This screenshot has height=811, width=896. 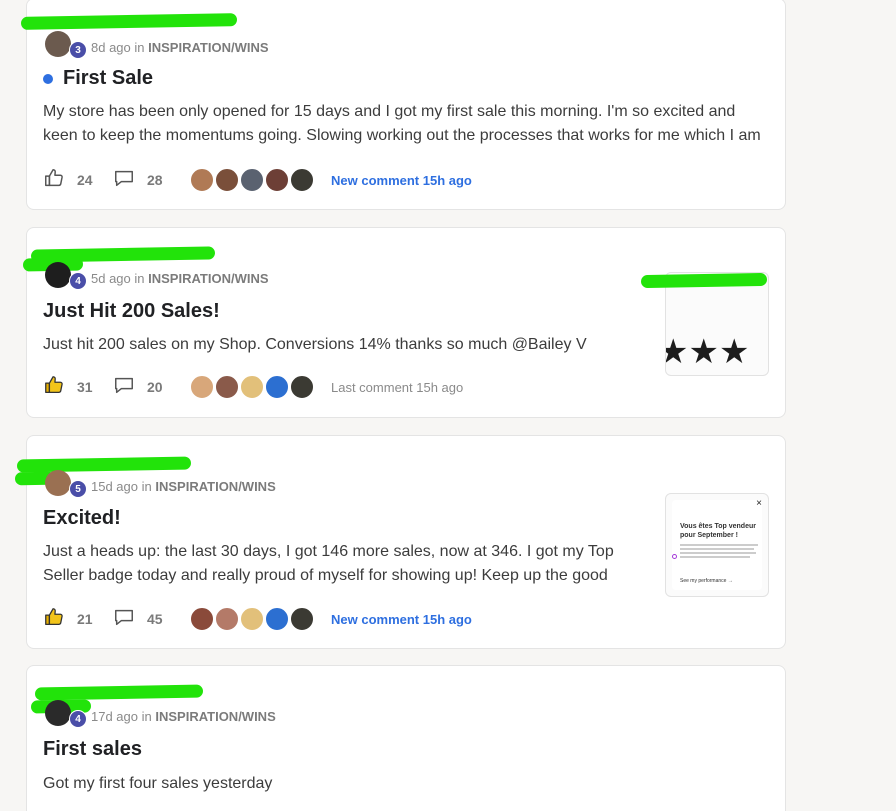 I want to click on popup-title: Vous êtes Top vendeur pour September !, so click(x=718, y=531).